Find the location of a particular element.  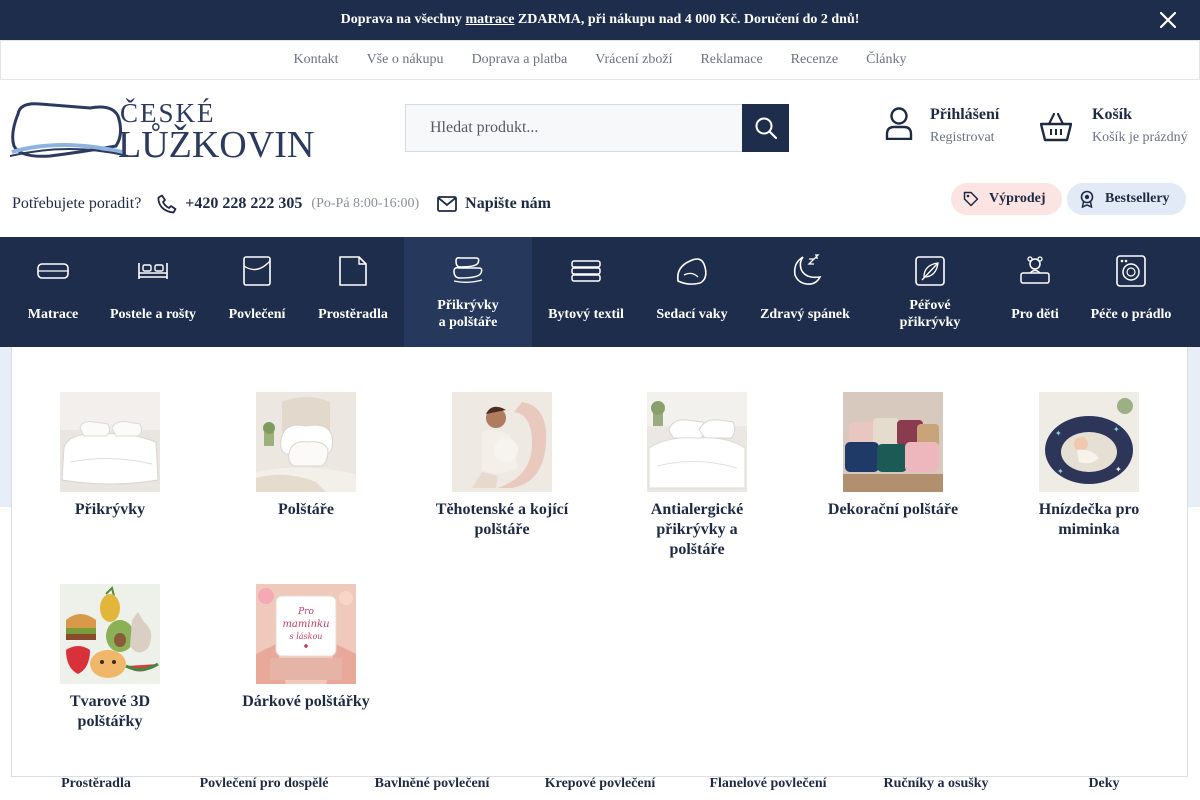

nav-pro-deti: Pro děti is located at coordinates (1035, 292).